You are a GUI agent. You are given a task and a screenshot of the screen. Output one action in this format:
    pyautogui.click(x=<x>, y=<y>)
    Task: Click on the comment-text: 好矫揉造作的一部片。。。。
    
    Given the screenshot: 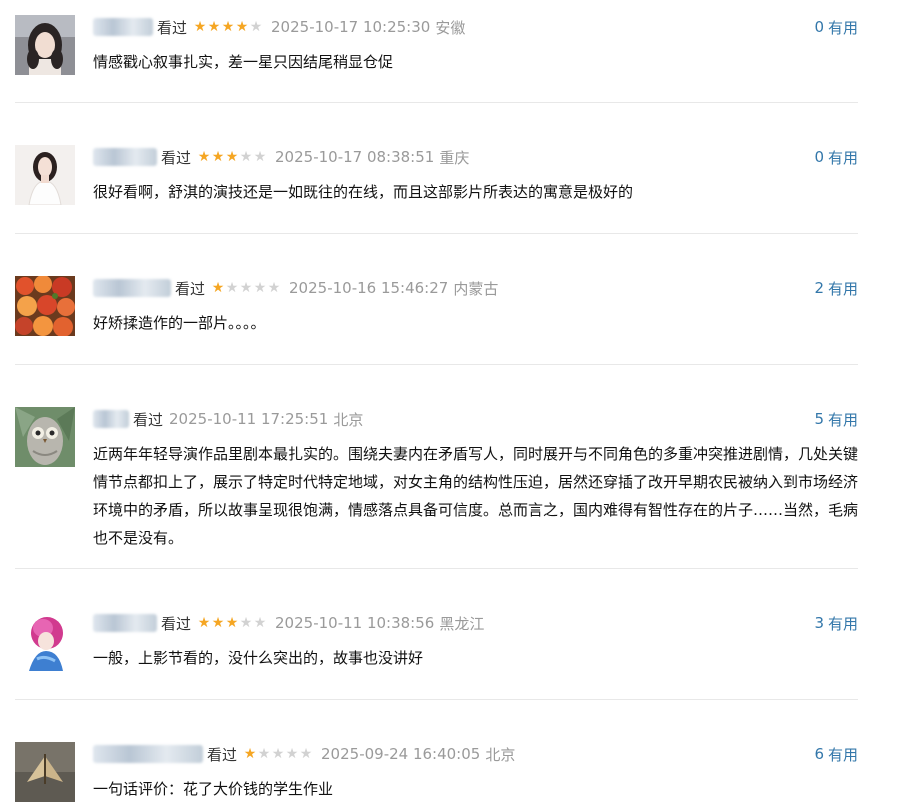 What is the action you would take?
    pyautogui.click(x=179, y=323)
    